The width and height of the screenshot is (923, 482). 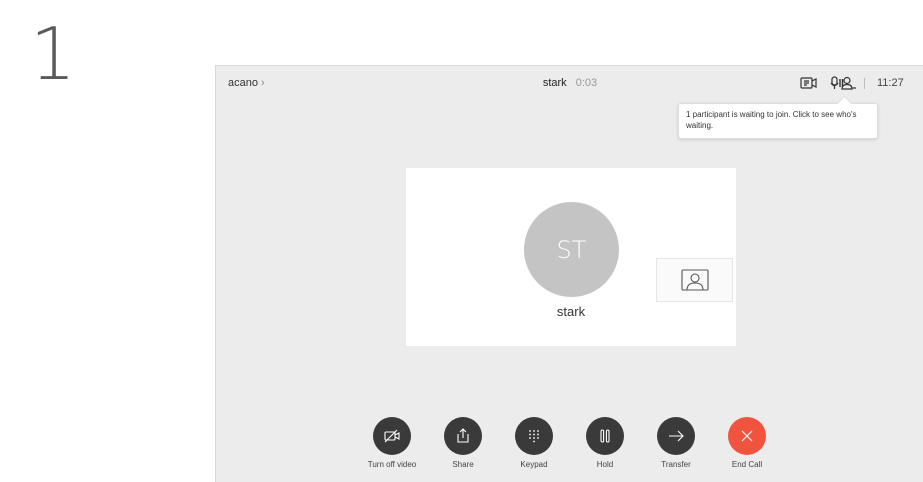 I want to click on end-call-icon, so click(x=747, y=436).